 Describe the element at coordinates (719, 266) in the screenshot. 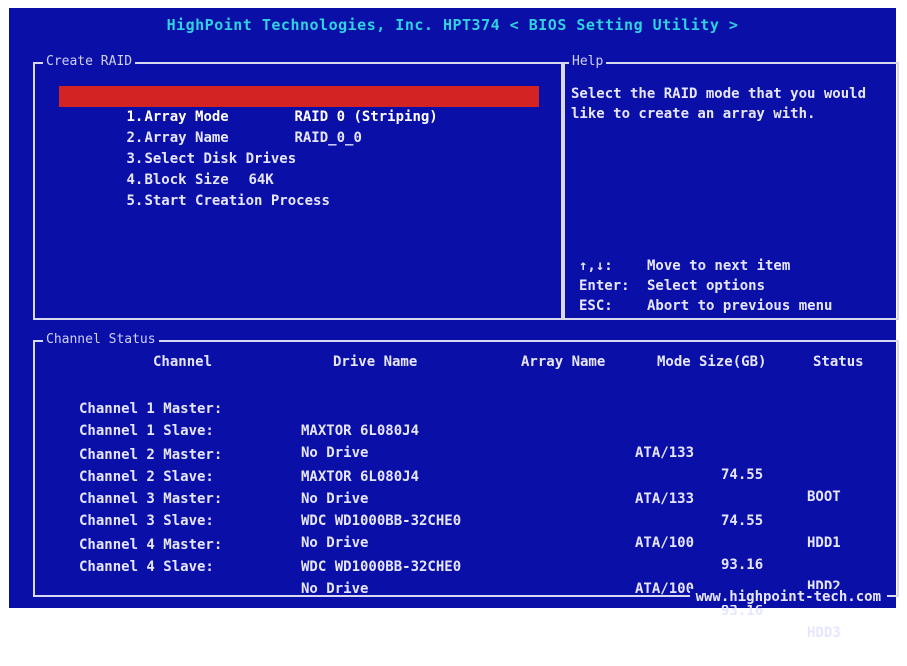

I see `help-key-desc: Move to next item` at that location.